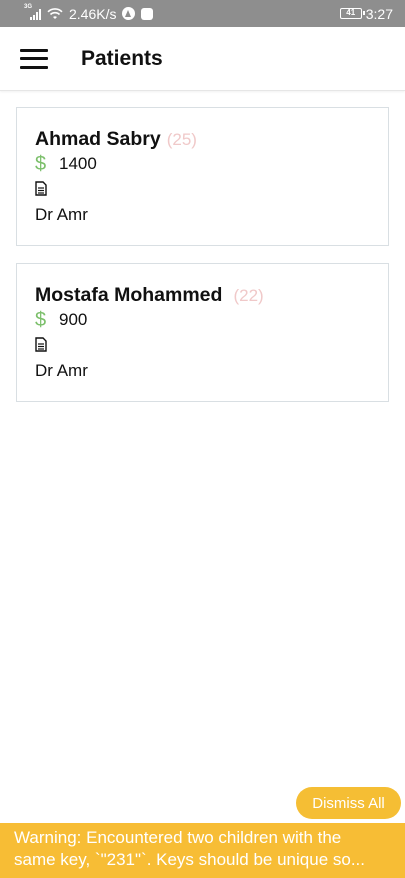 Image resolution: width=405 pixels, height=878 pixels. I want to click on patient-card: Ahmad Sabry (25) $ 1400 Dr Amr, so click(202, 176).